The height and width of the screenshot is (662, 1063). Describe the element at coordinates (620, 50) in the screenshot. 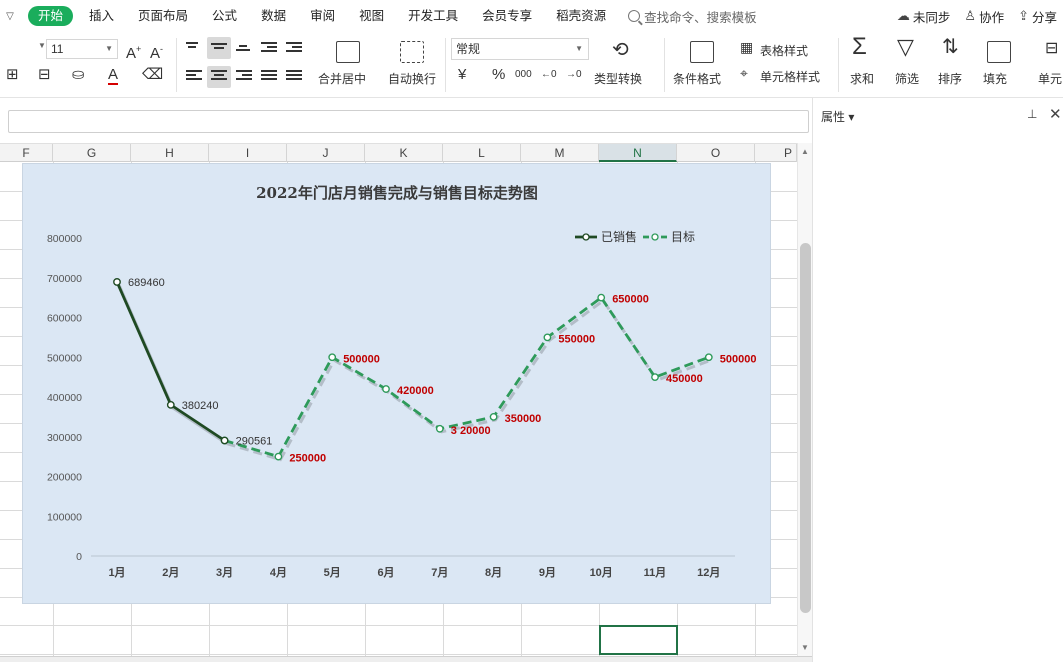

I see `convert-icon: ⟲` at that location.